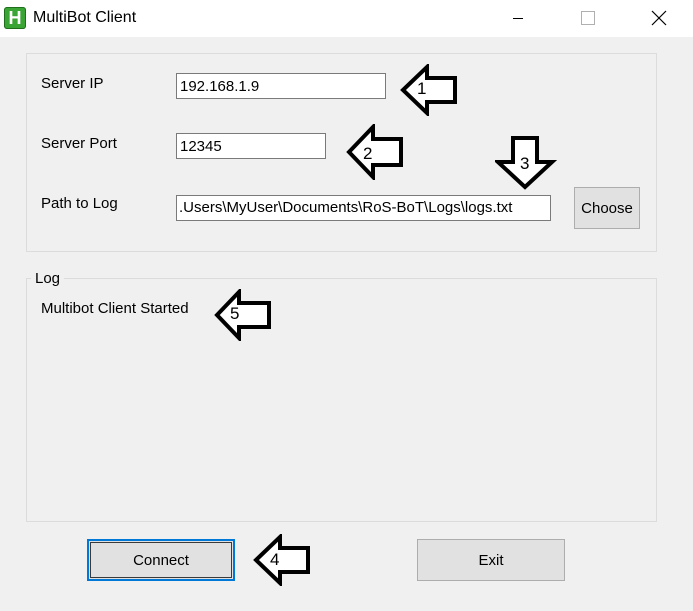 This screenshot has height=611, width=693. I want to click on annotation-number-5: 5, so click(235, 313).